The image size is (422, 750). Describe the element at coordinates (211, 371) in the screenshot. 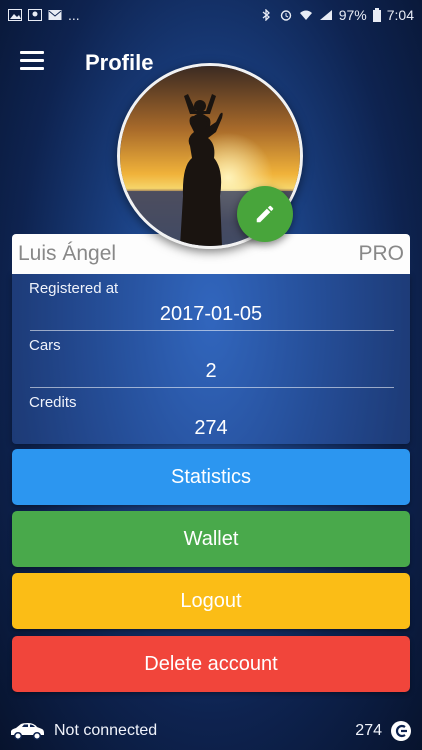

I see `cars-value: 2` at that location.